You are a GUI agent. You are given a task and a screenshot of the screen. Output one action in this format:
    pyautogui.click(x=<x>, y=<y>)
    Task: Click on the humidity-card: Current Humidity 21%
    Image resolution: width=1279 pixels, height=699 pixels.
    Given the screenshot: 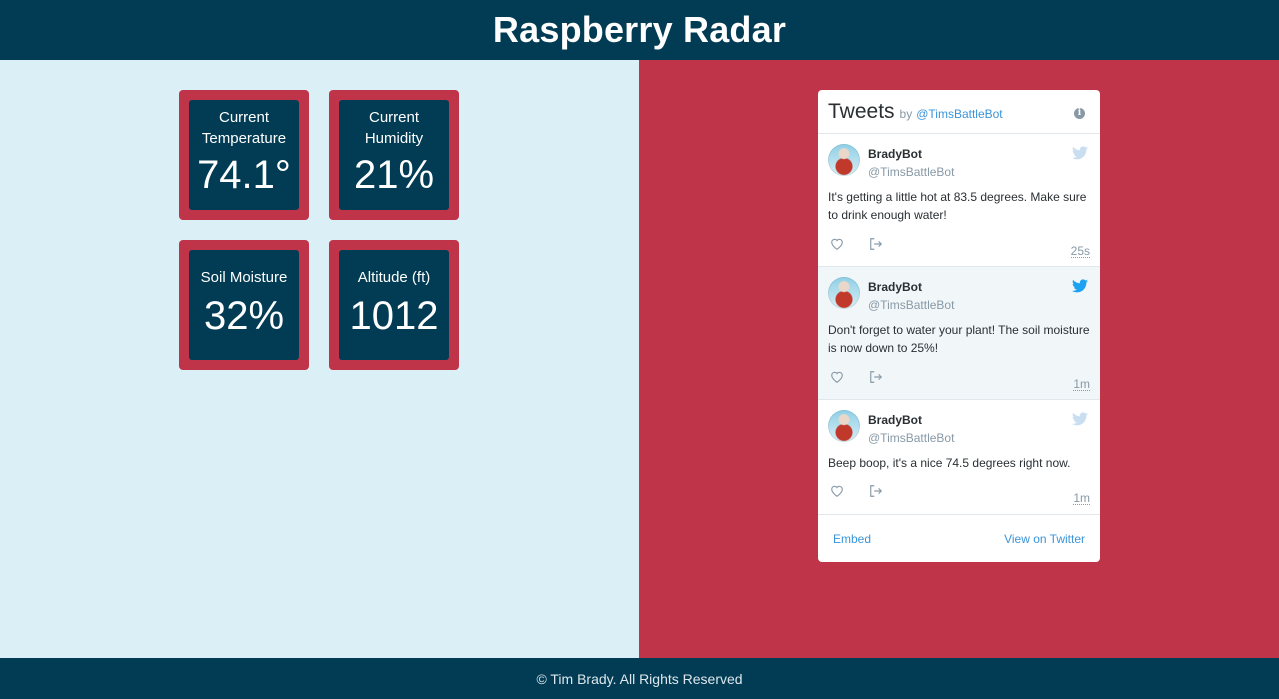 What is the action you would take?
    pyautogui.click(x=394, y=155)
    